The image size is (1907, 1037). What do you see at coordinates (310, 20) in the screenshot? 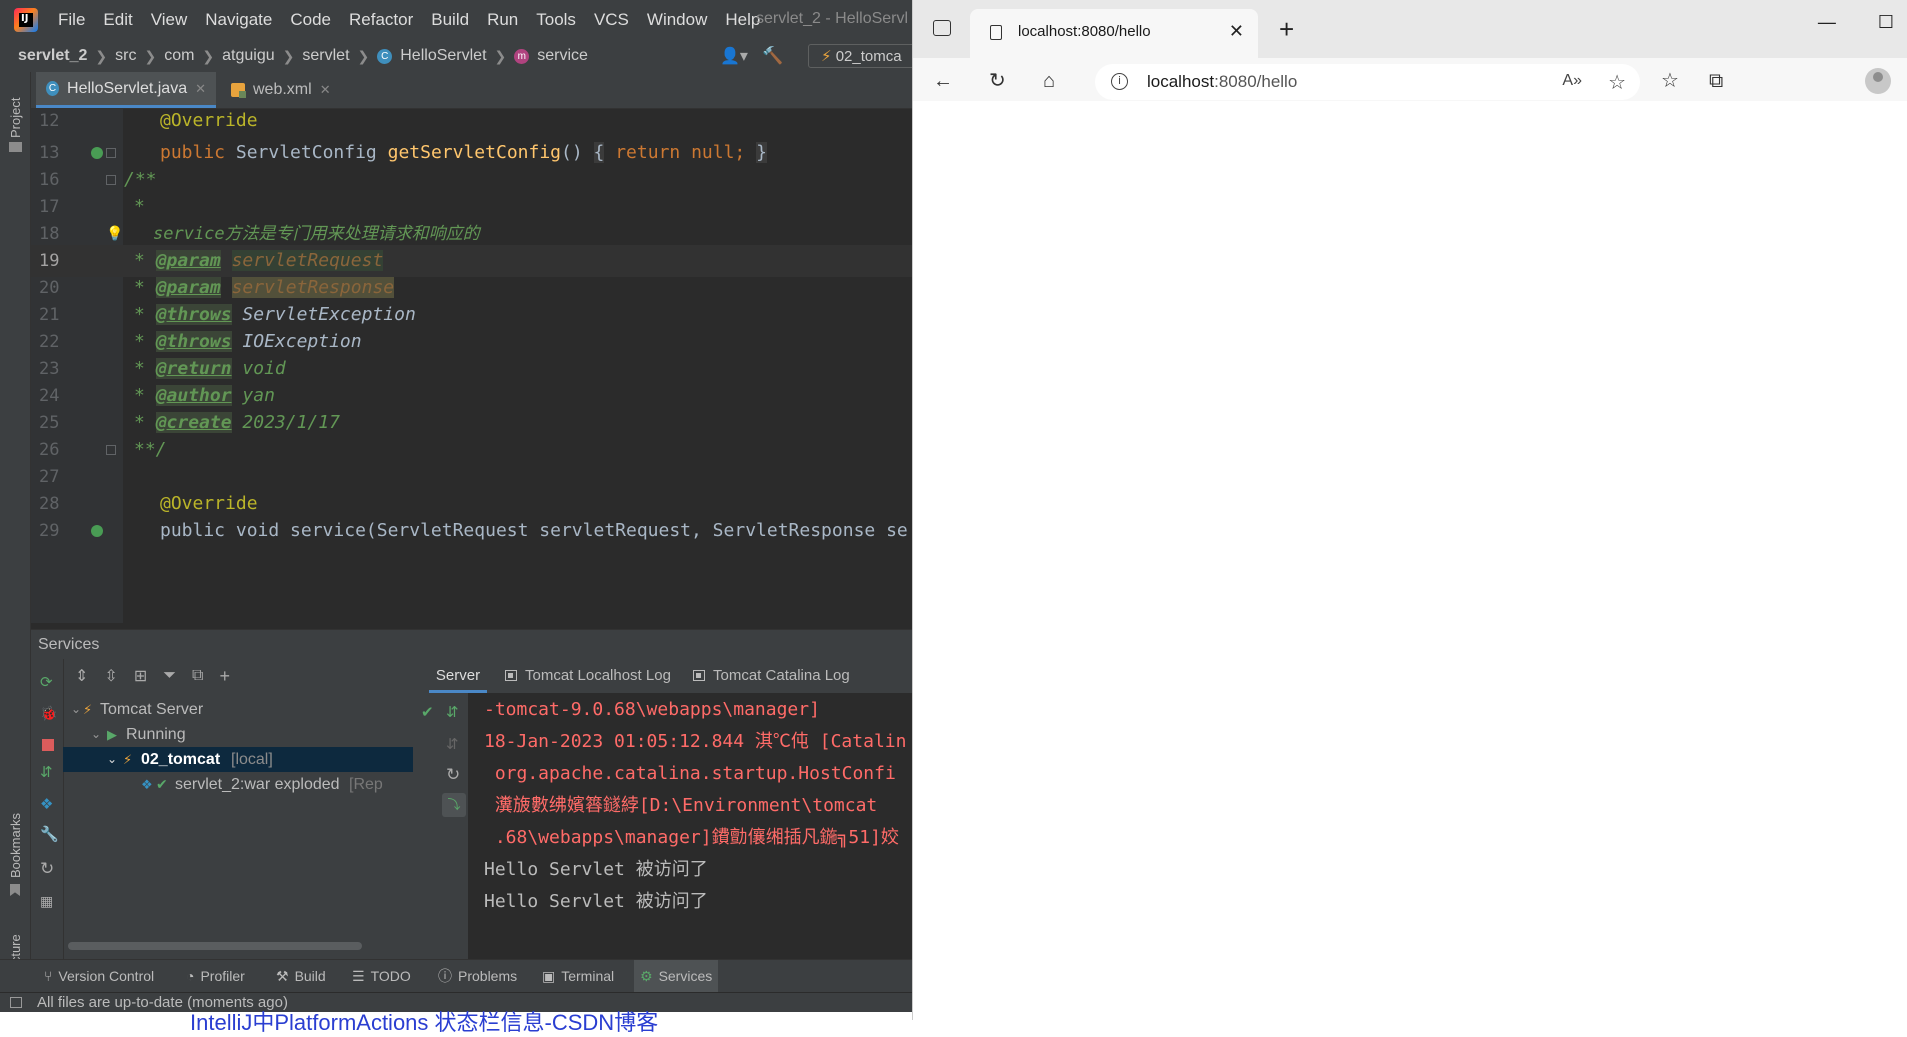
I see `menu-code: Code` at bounding box center [310, 20].